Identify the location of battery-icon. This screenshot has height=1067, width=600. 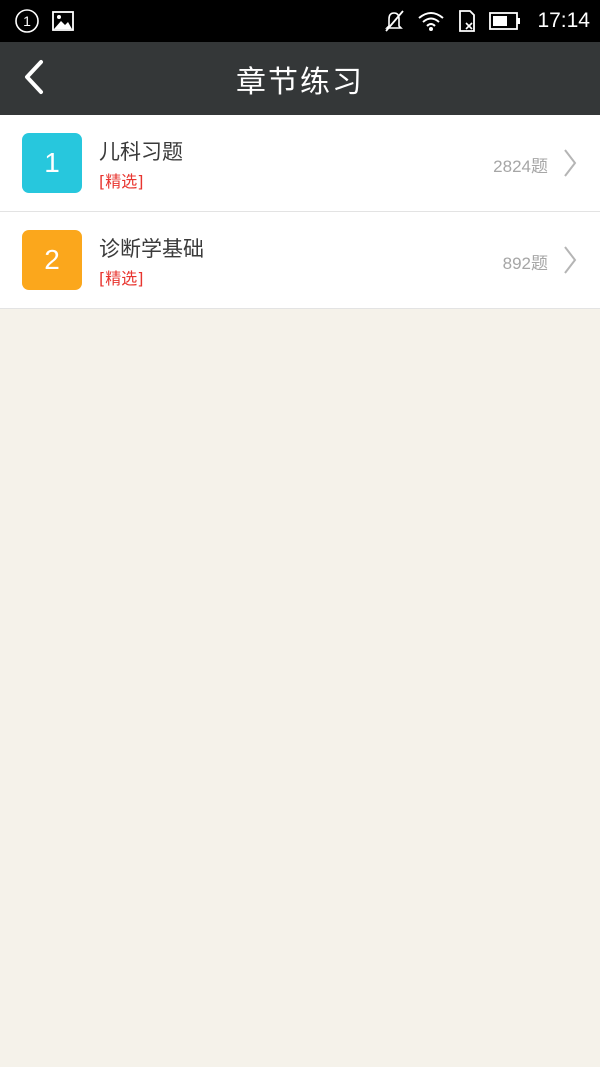
(505, 21).